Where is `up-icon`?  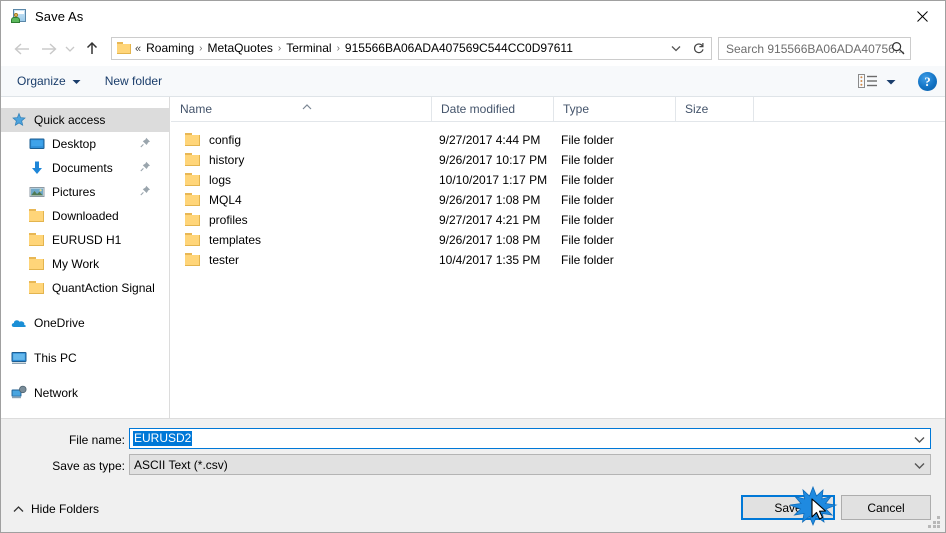 up-icon is located at coordinates (92, 49).